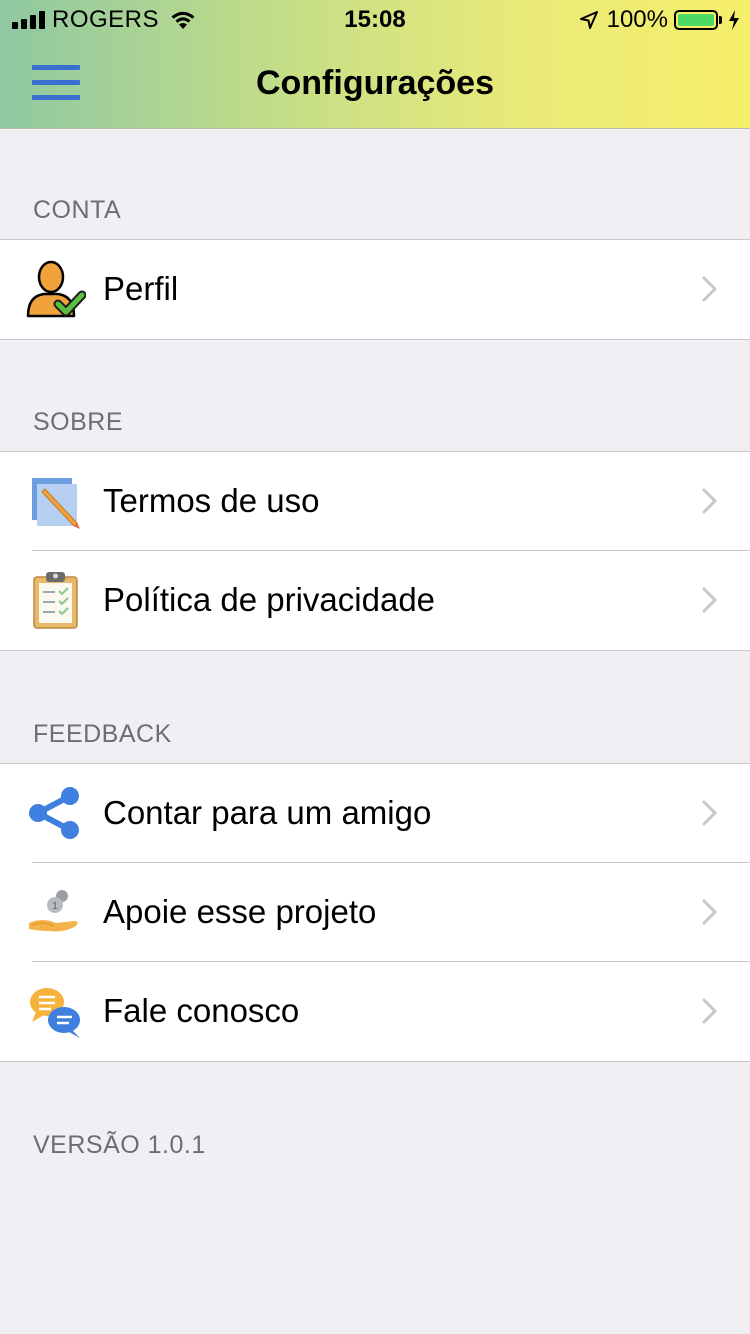 This screenshot has height=1334, width=750. Describe the element at coordinates (637, 19) in the screenshot. I see `battery-percent: 100%` at that location.